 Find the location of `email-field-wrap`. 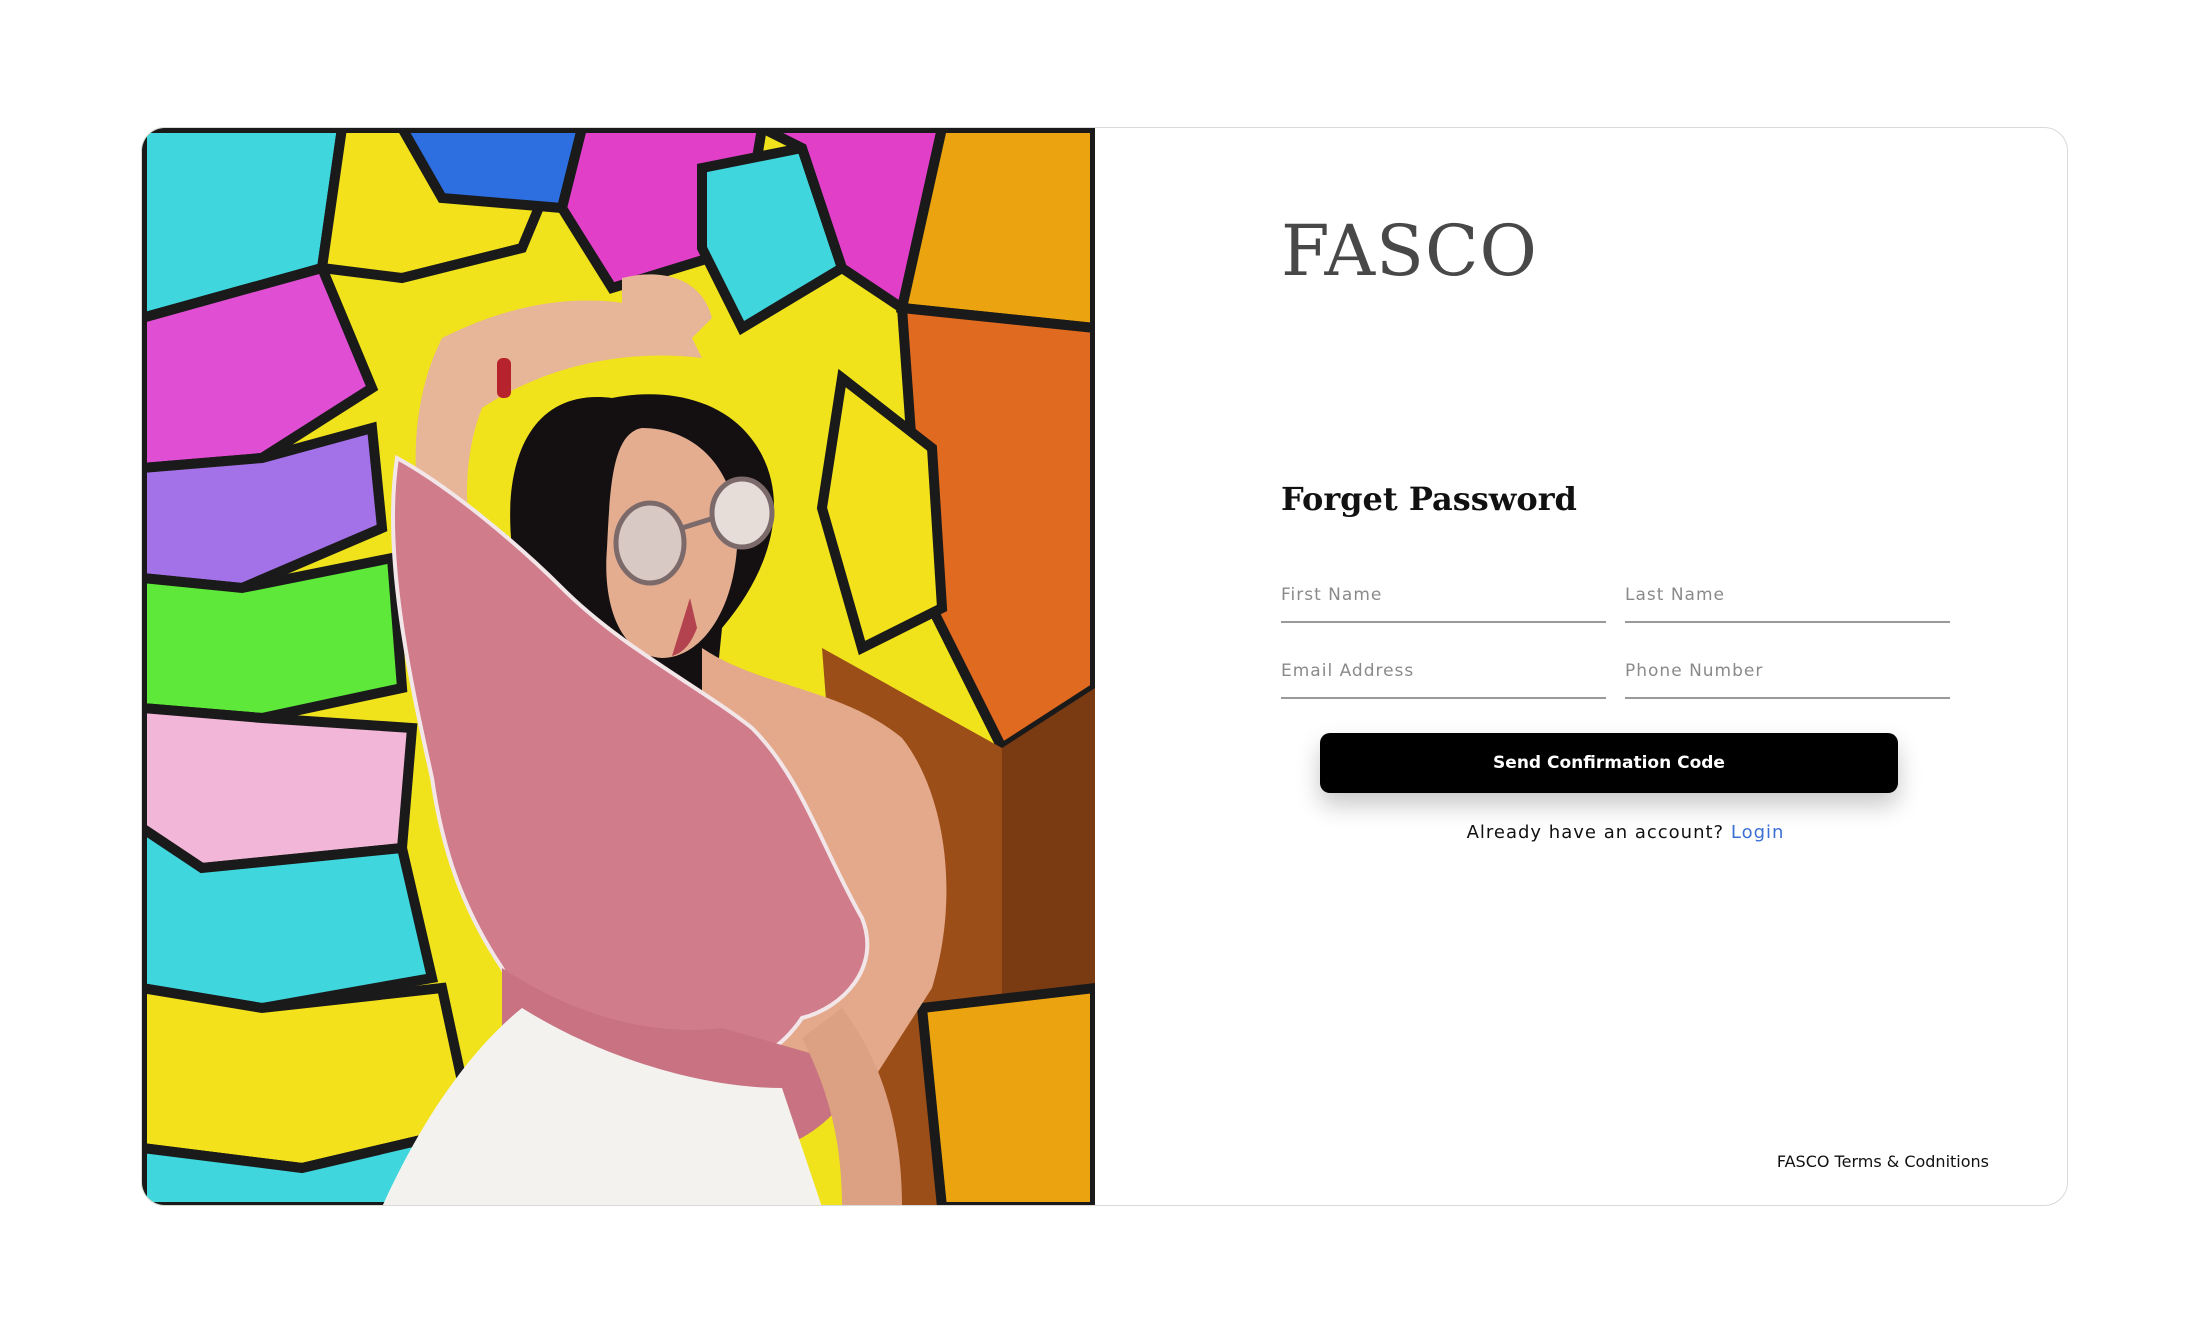

email-field-wrap is located at coordinates (1443, 675).